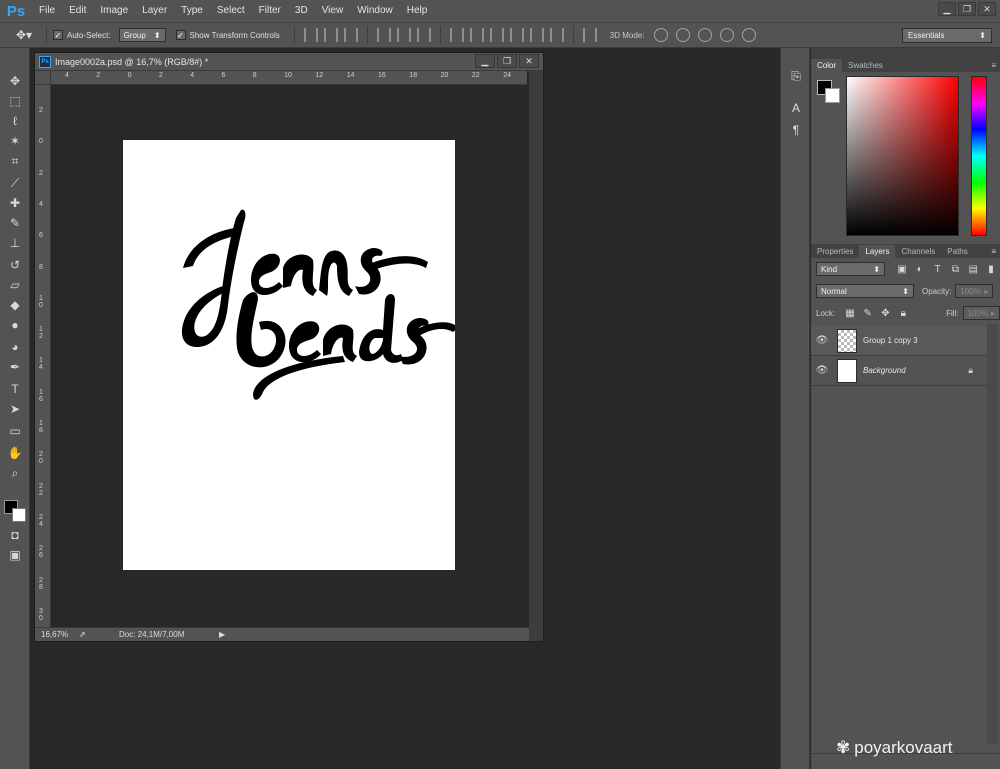 The width and height of the screenshot is (1000, 769). I want to click on blur-tool-icon: ●, so click(15, 325).